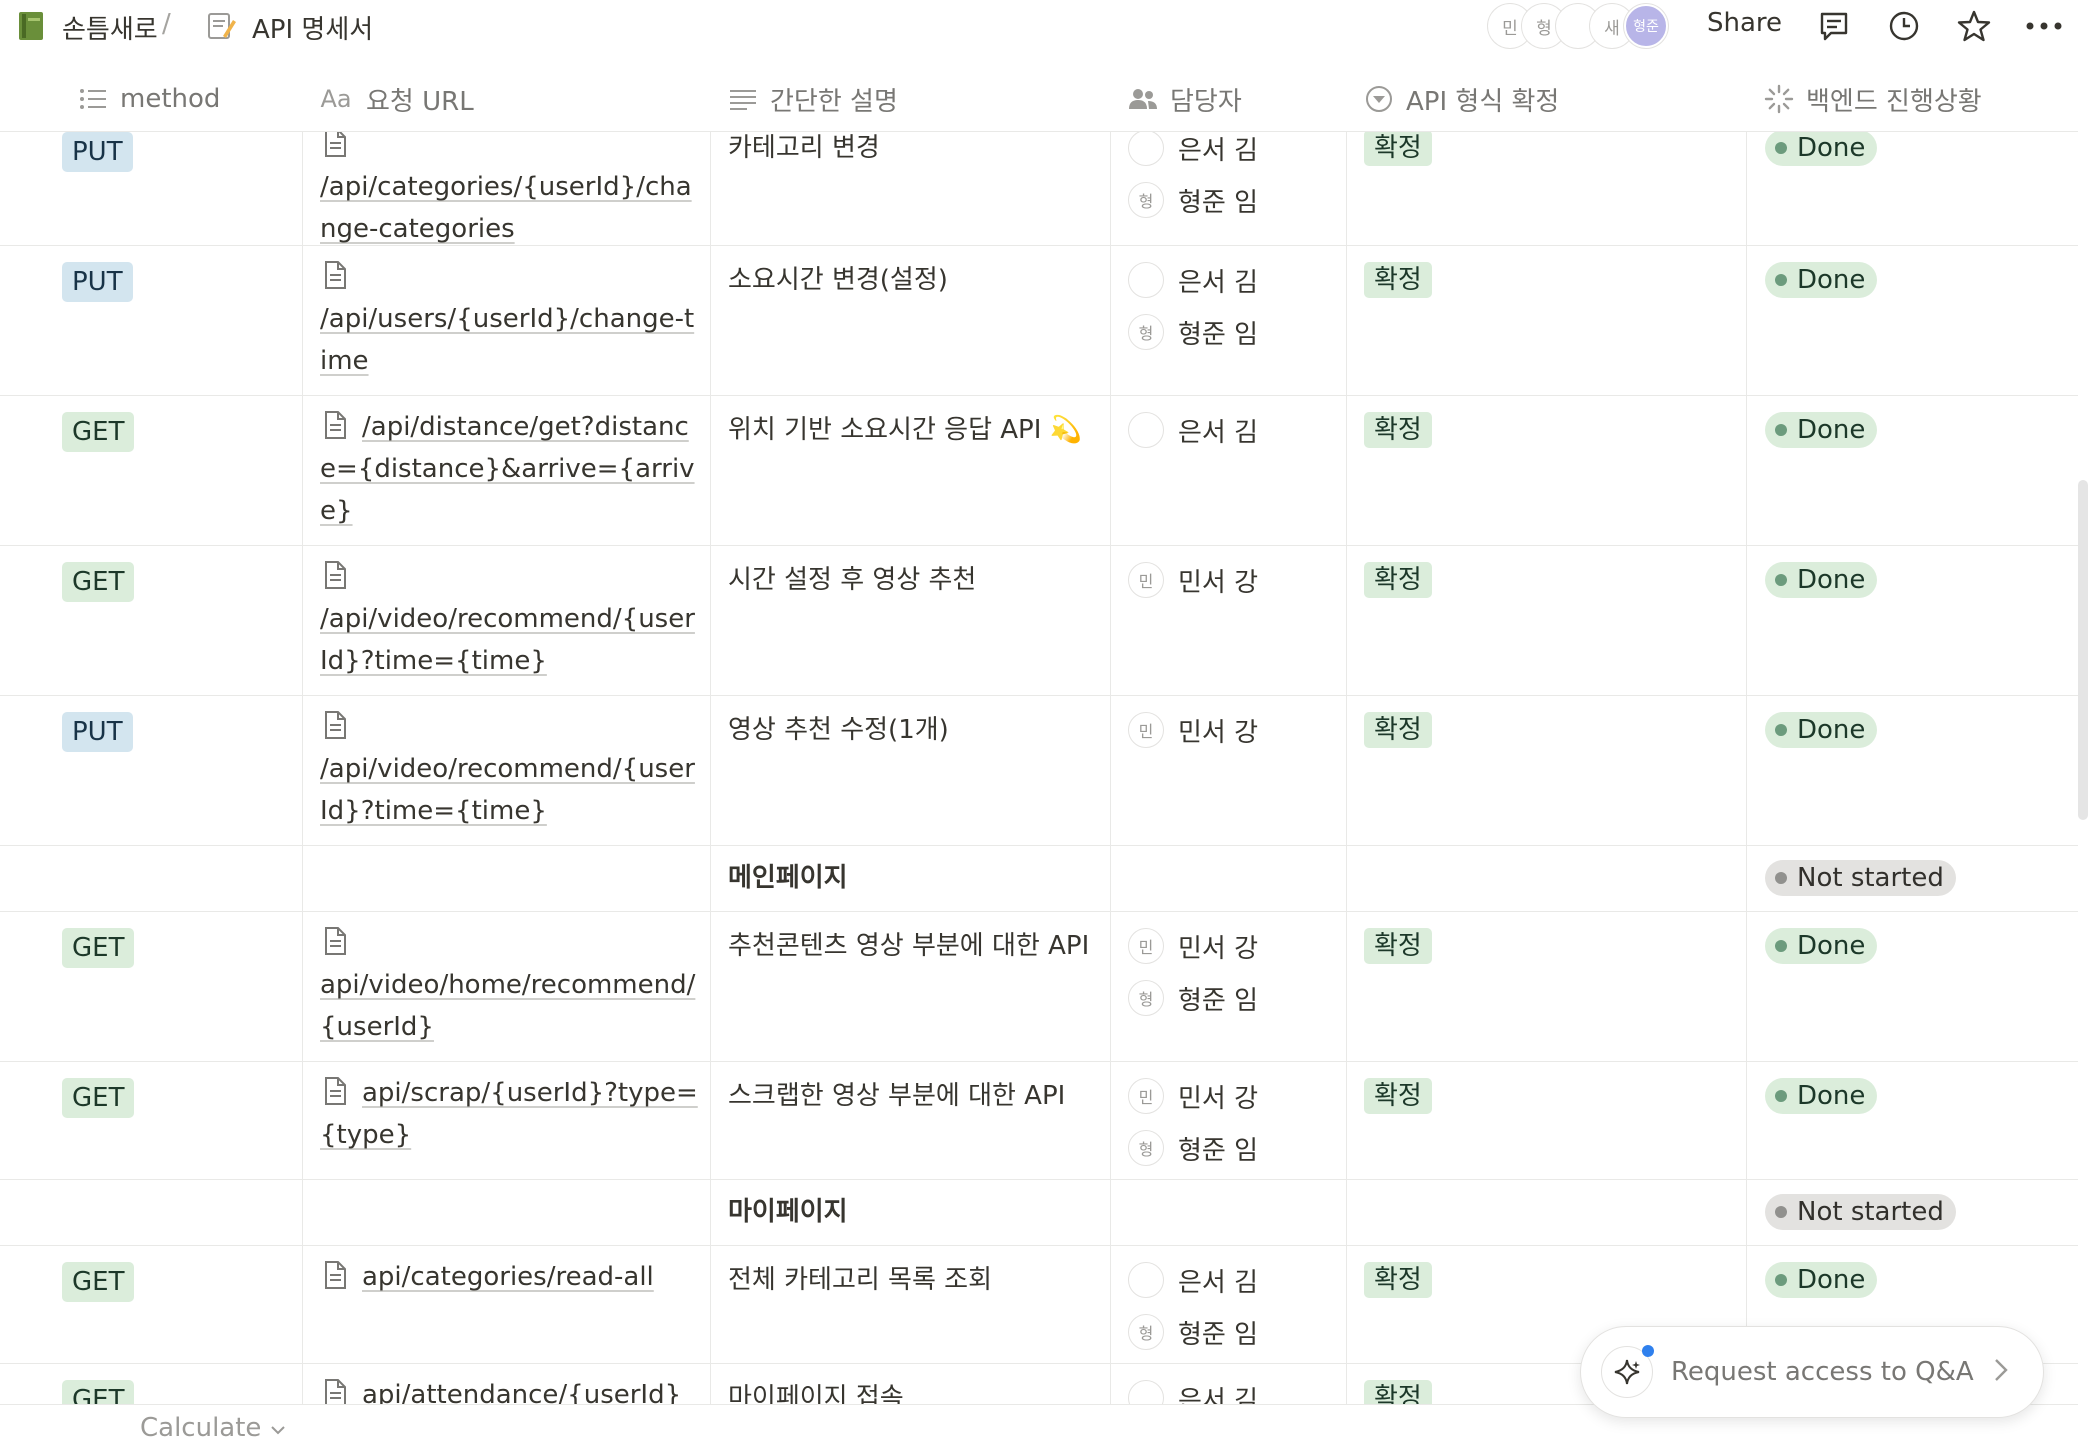 The image size is (2088, 1450). Describe the element at coordinates (788, 1212) in the screenshot. I see `section-title: 마이페이지` at that location.